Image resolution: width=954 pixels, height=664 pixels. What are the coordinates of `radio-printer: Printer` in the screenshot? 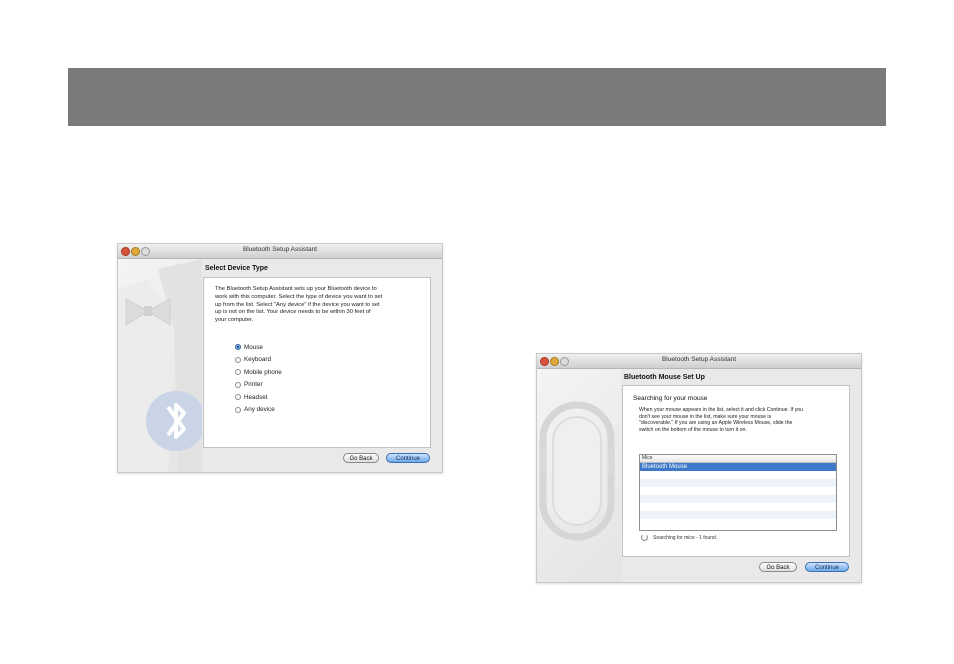 It's located at (249, 385).